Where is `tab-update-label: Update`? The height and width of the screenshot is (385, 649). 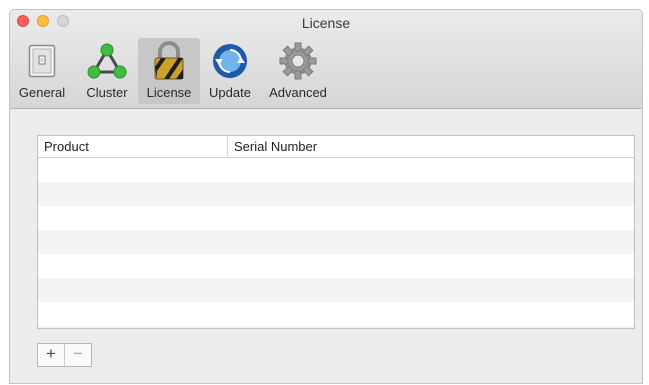
tab-update-label: Update is located at coordinates (230, 92).